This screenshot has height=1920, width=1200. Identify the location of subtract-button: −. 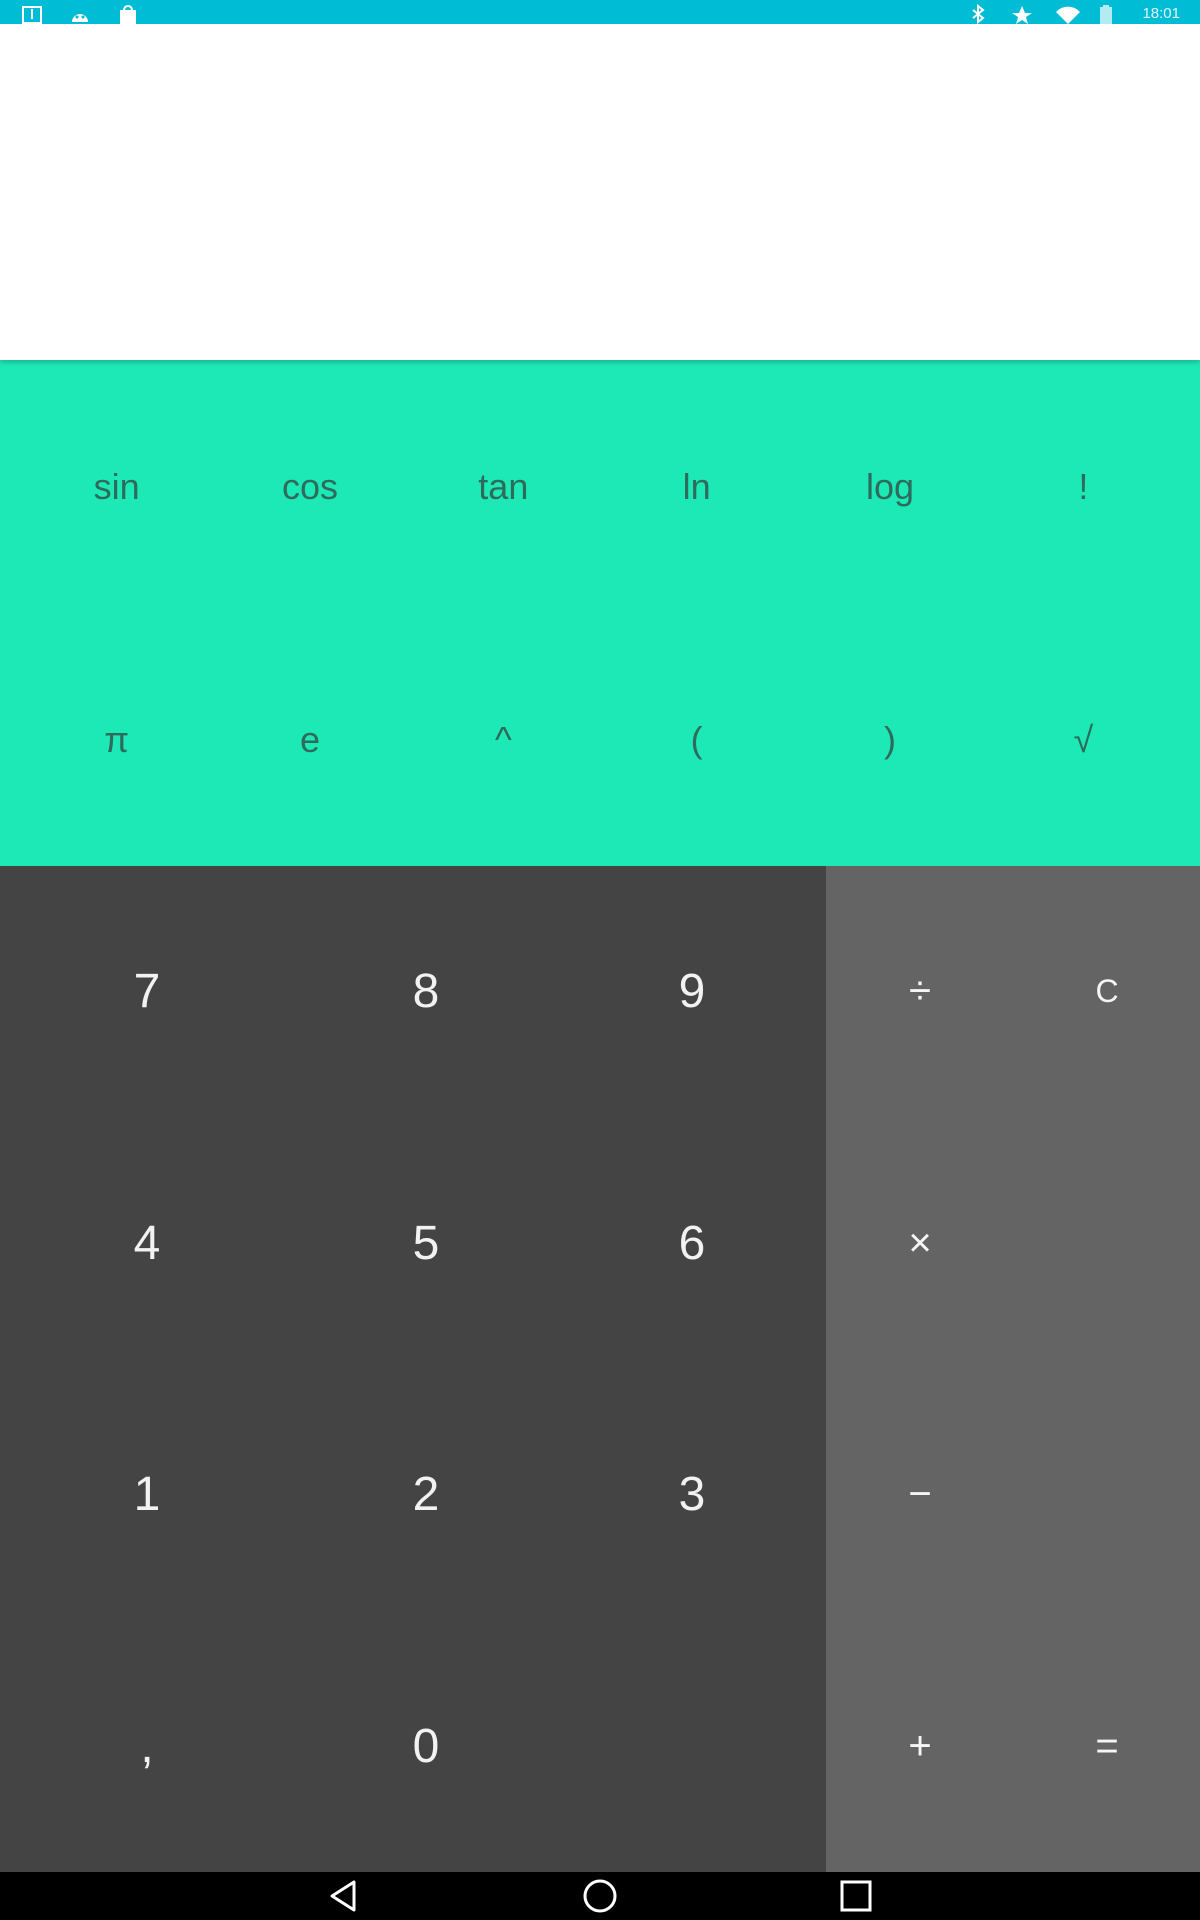
(920, 1495).